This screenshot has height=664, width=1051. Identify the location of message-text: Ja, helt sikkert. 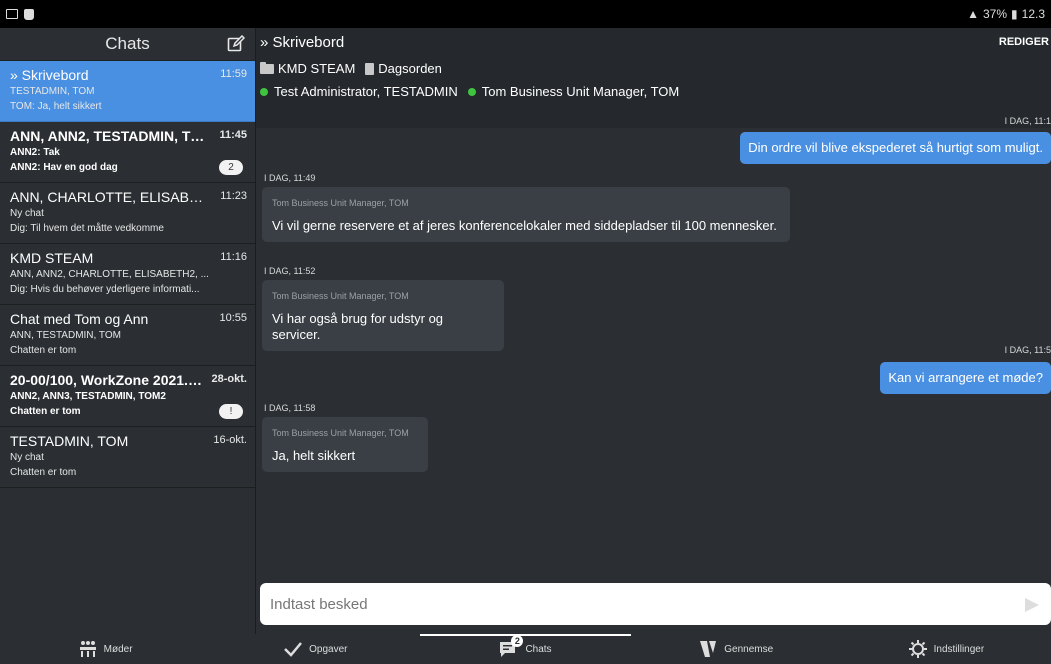
(314, 455).